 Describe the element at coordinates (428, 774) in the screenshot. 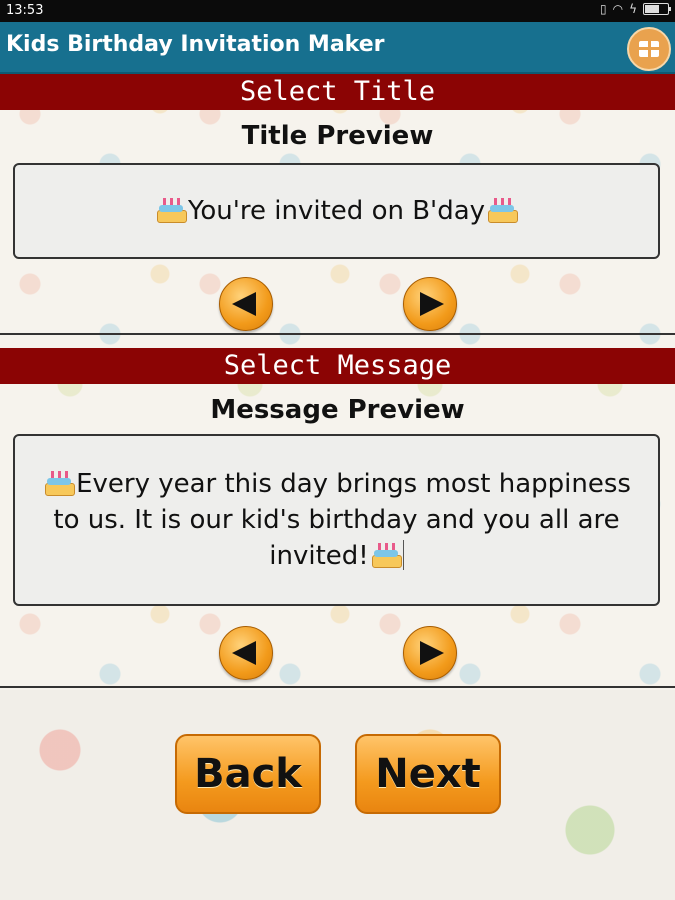

I see `next-button: Next` at that location.